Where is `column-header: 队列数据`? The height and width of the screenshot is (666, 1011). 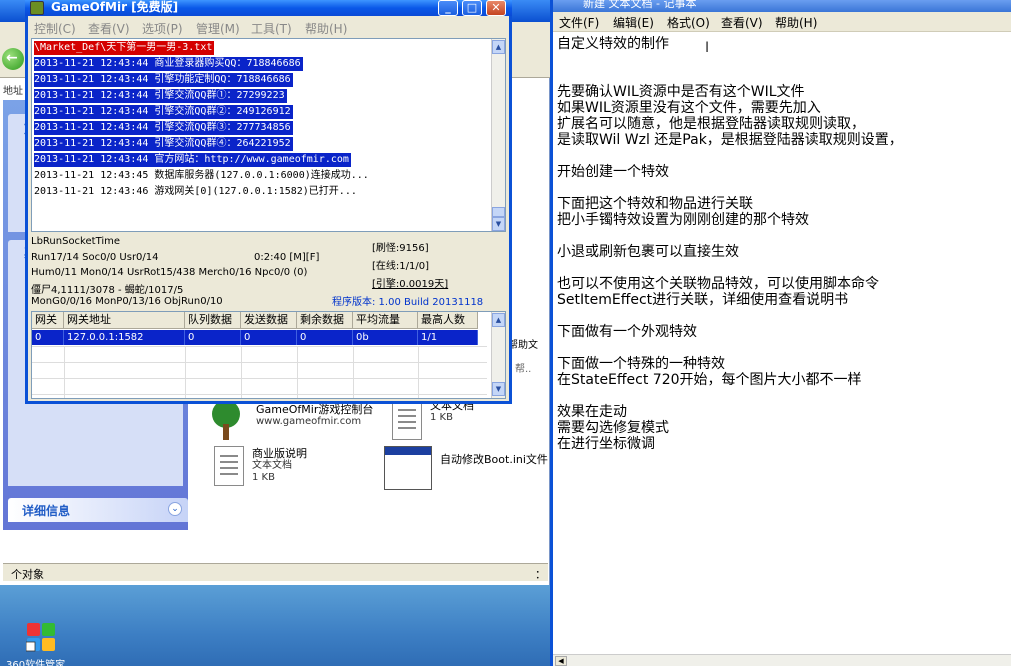
column-header: 队列数据 is located at coordinates (213, 320).